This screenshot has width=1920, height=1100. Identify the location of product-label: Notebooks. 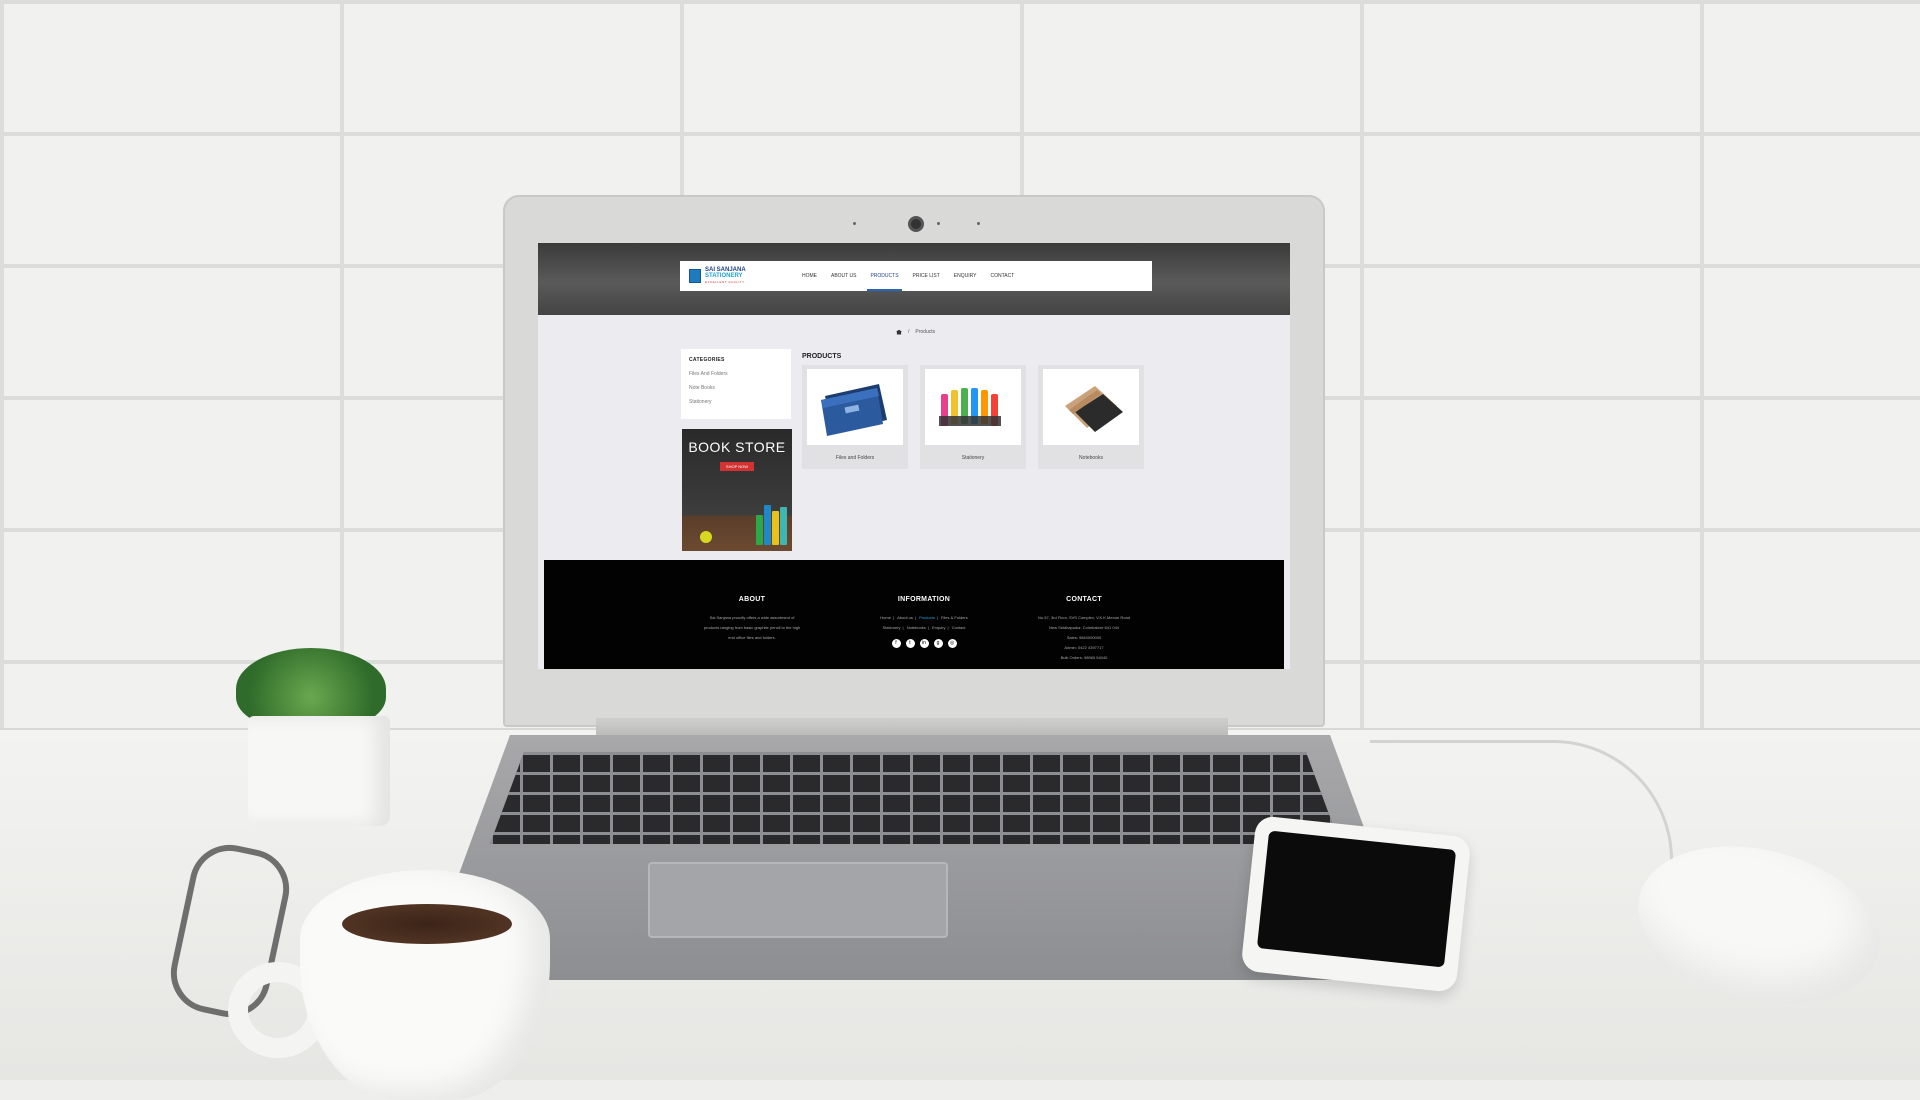
(1091, 458).